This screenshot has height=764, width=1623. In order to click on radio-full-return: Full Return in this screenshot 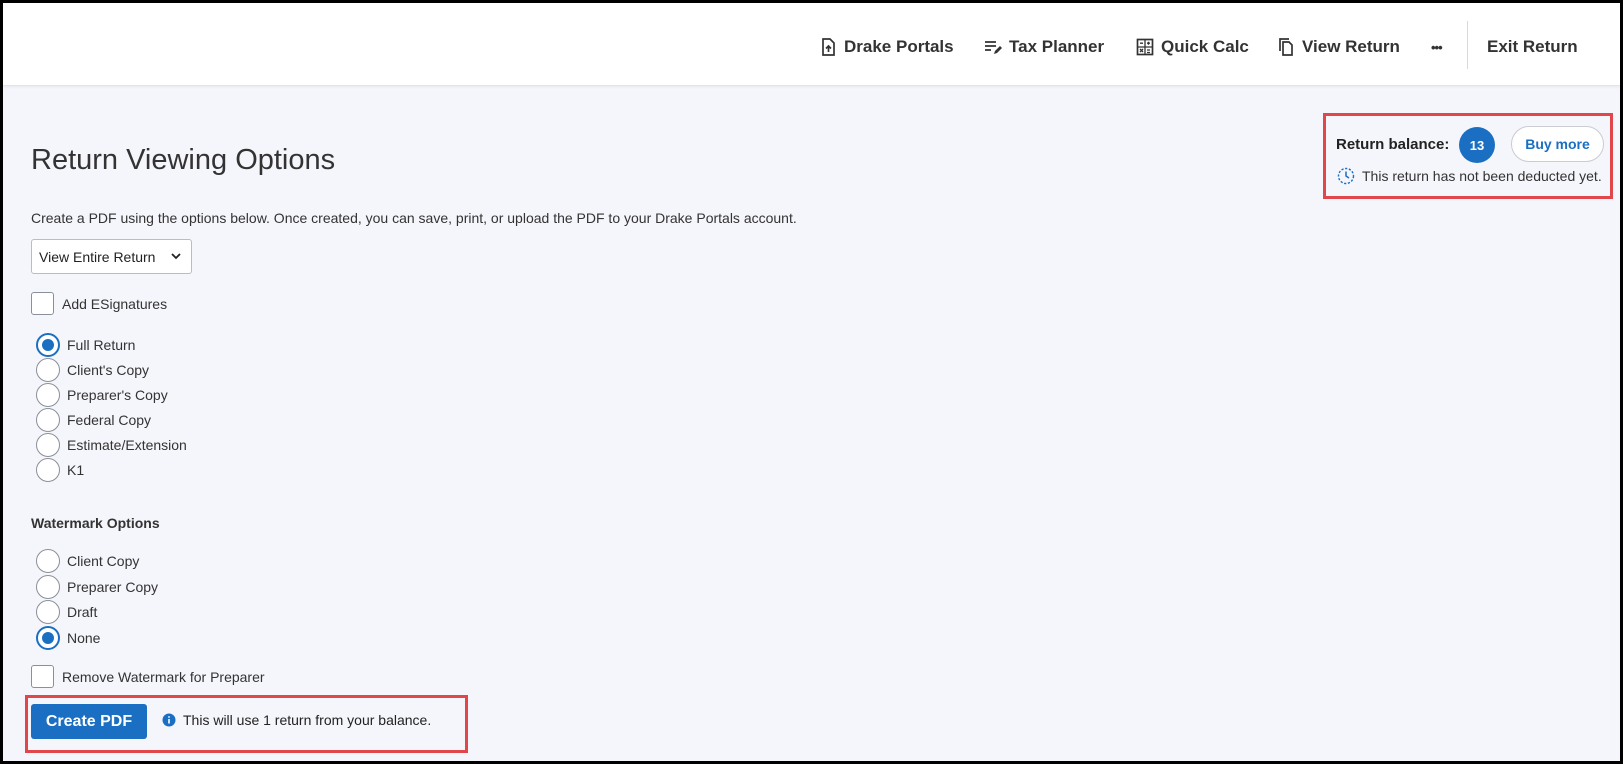, I will do `click(85, 345)`.